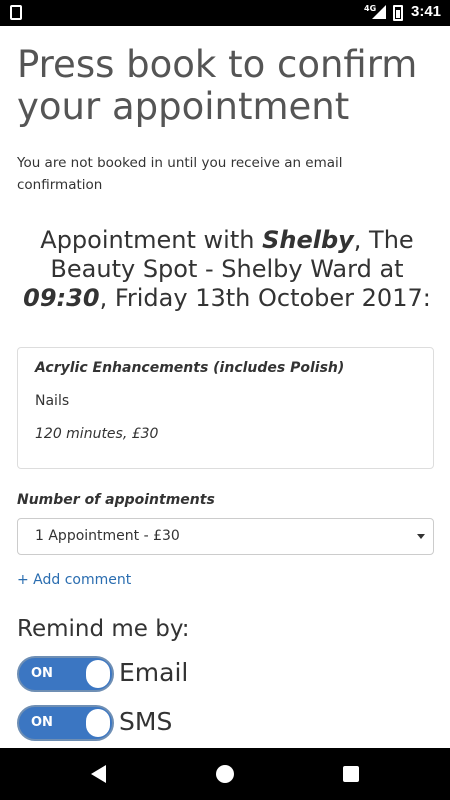 The image size is (450, 800). What do you see at coordinates (65, 723) in the screenshot?
I see `sms-reminder-toggle: ON` at bounding box center [65, 723].